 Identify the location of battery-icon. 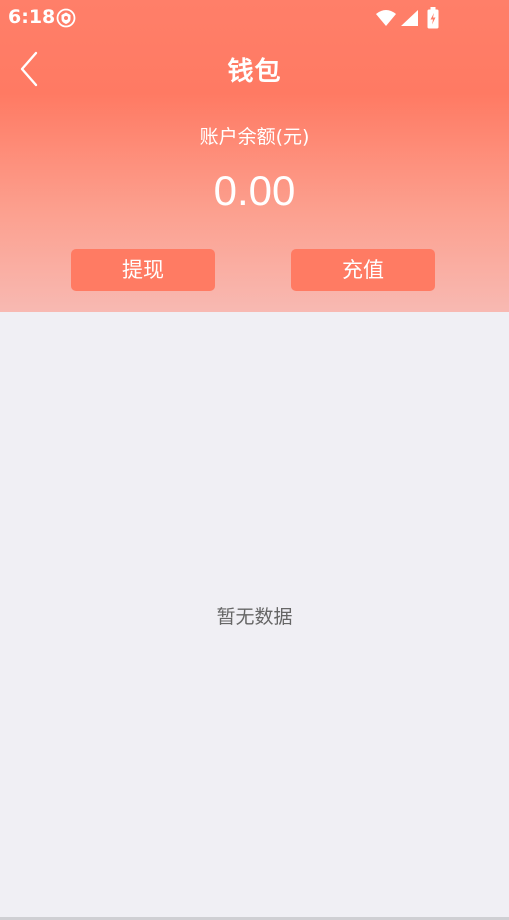
(433, 20).